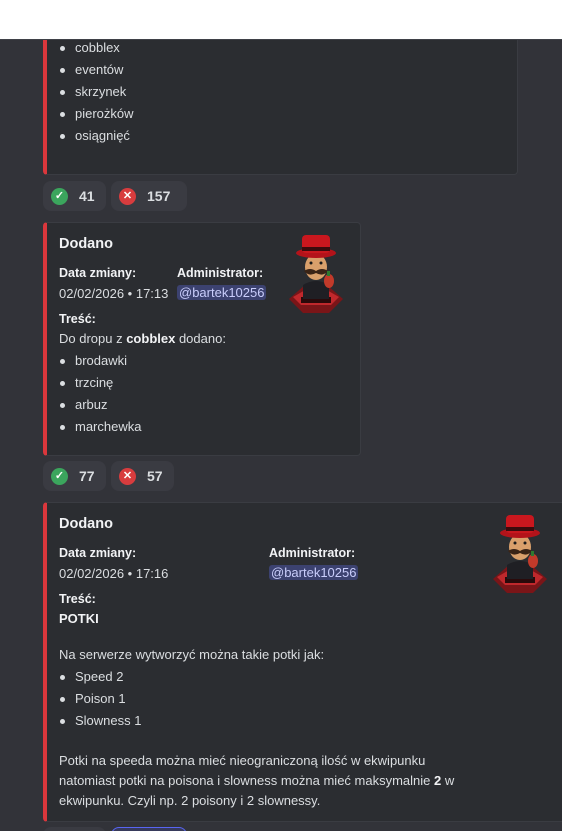 The height and width of the screenshot is (831, 562). What do you see at coordinates (142, 476) in the screenshot?
I see `reaction-cross: ✕ 57` at bounding box center [142, 476].